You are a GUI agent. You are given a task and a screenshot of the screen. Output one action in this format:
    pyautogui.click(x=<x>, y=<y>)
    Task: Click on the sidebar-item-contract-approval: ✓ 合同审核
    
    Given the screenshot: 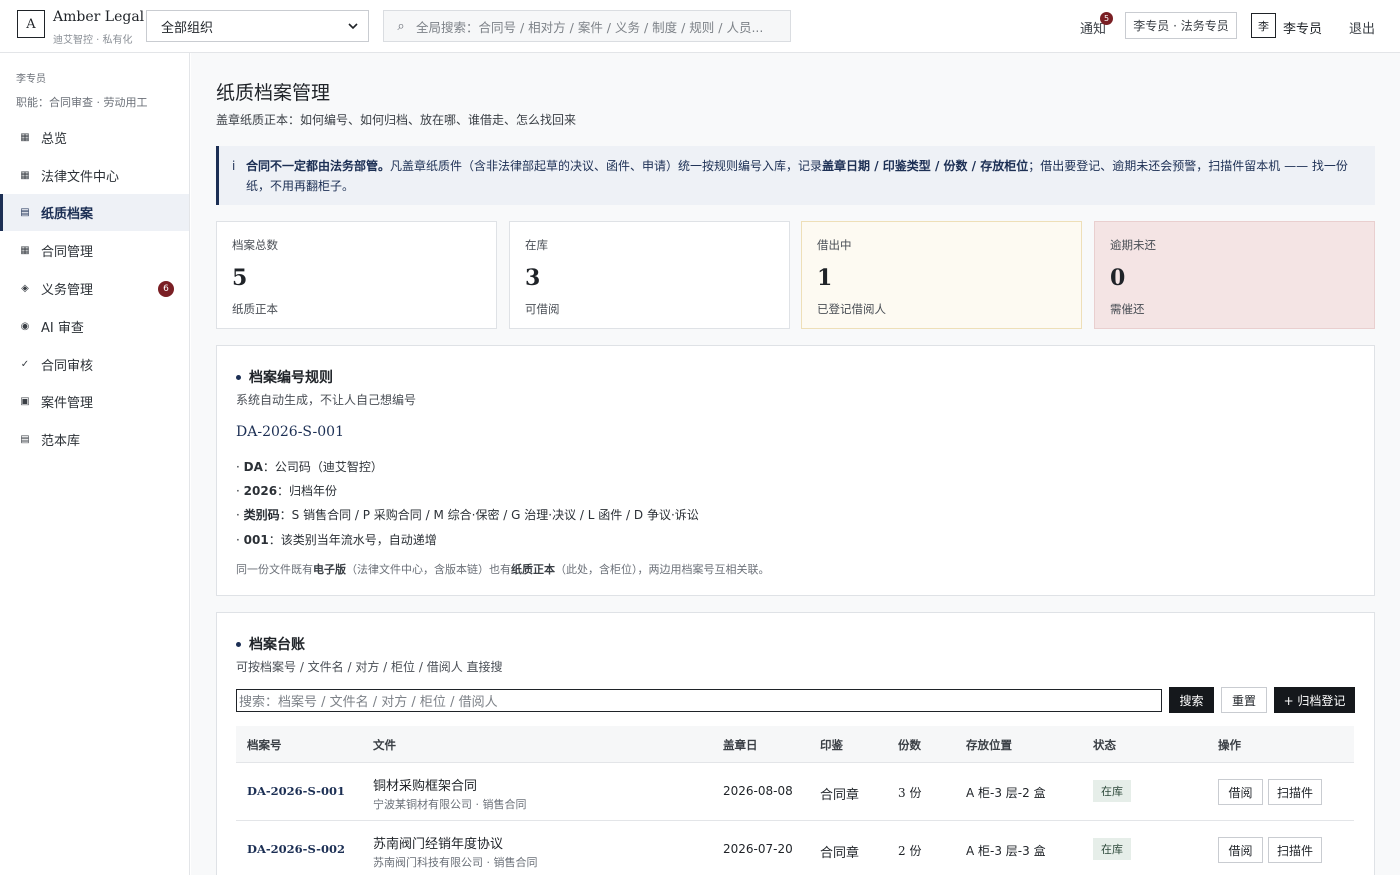 What is the action you would take?
    pyautogui.click(x=94, y=364)
    